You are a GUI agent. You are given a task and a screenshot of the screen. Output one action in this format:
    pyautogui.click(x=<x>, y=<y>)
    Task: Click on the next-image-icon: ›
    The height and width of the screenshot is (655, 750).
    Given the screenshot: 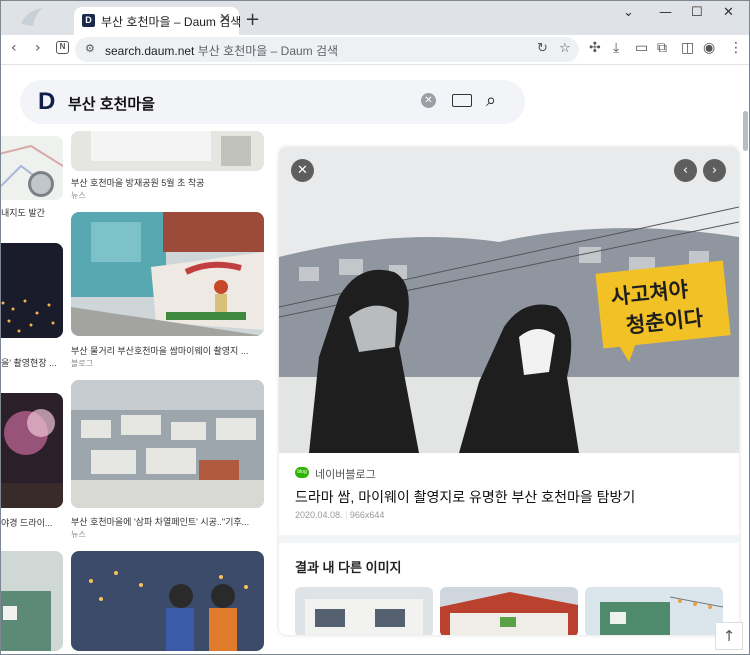 What is the action you would take?
    pyautogui.click(x=714, y=170)
    